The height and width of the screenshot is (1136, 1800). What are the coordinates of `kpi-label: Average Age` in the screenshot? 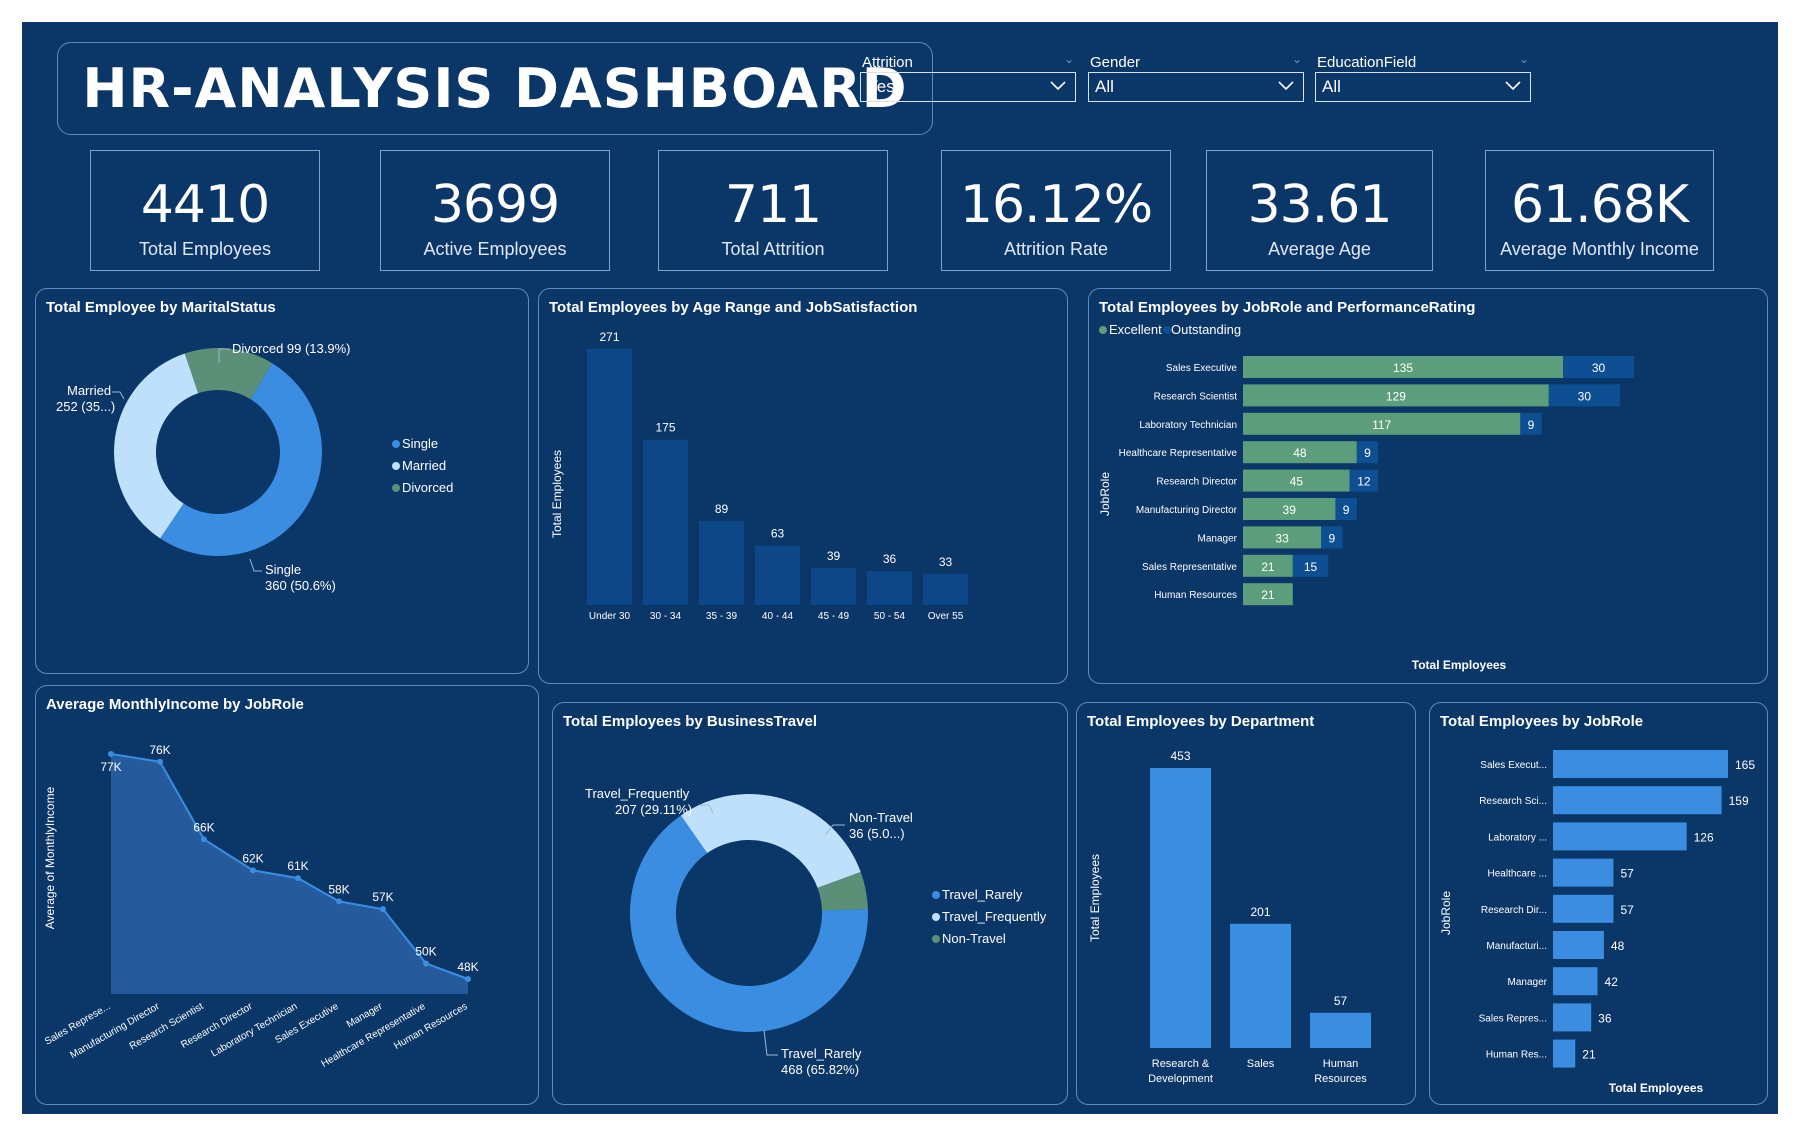 It's located at (1319, 249).